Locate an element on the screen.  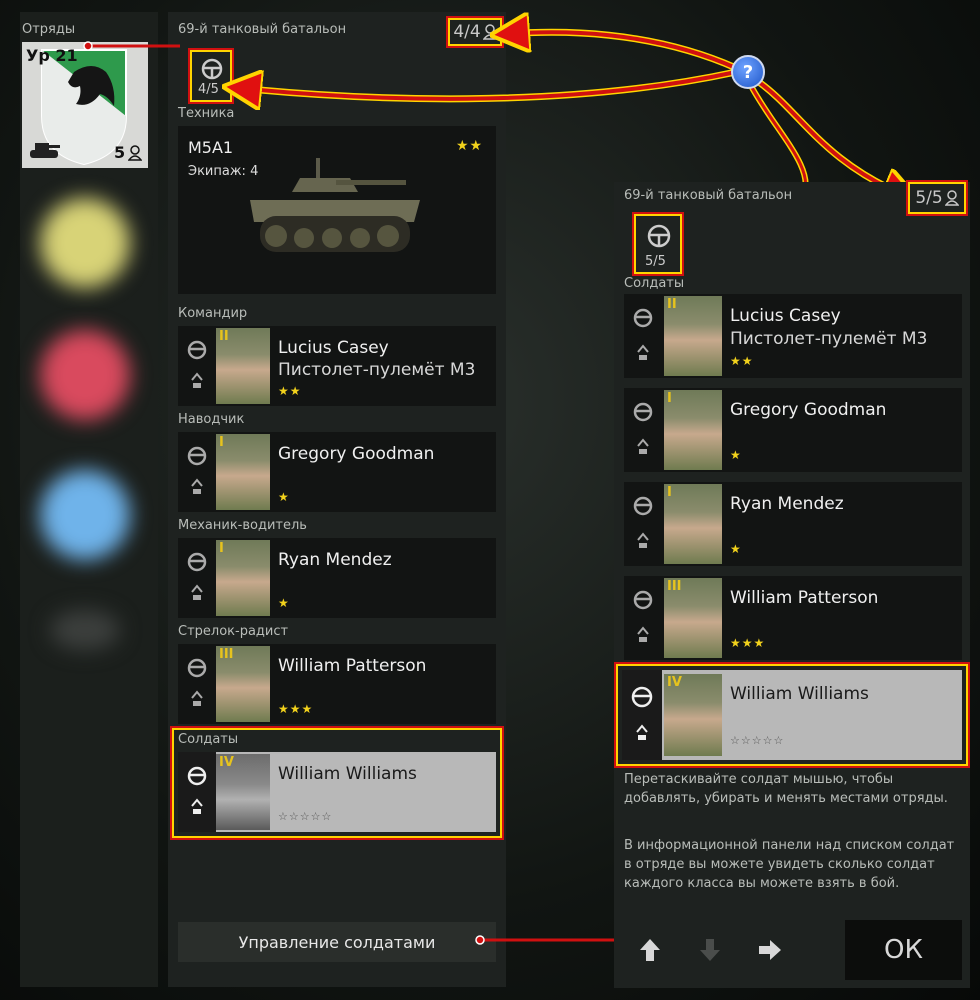
squad-capacity: 5/5 is located at coordinates (937, 198).